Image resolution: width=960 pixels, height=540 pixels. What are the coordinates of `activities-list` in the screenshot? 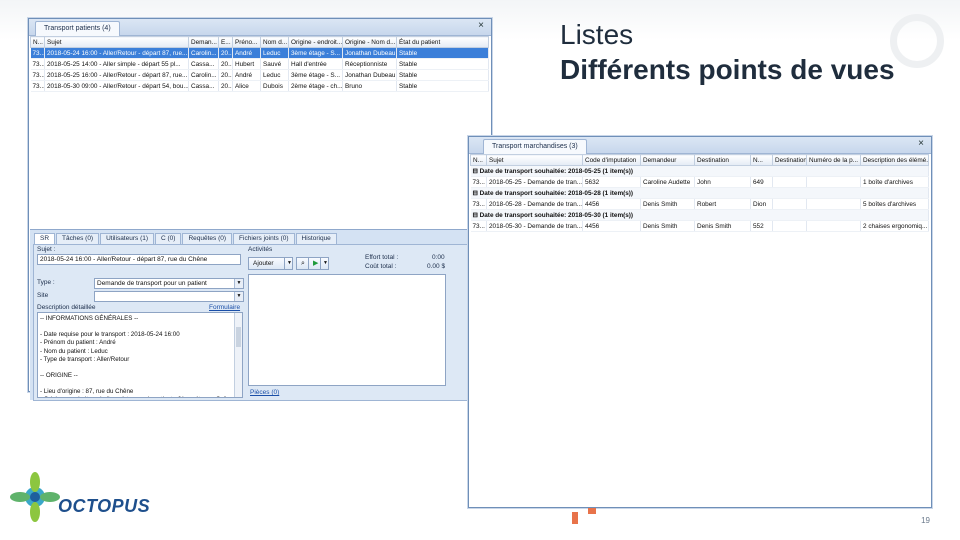 It's located at (347, 330).